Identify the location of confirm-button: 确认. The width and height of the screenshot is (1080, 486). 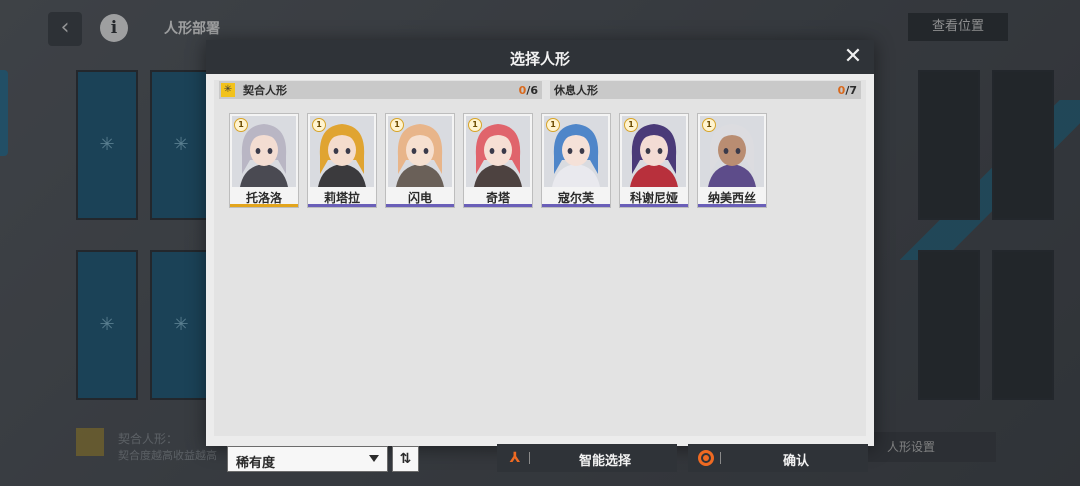
(778, 458).